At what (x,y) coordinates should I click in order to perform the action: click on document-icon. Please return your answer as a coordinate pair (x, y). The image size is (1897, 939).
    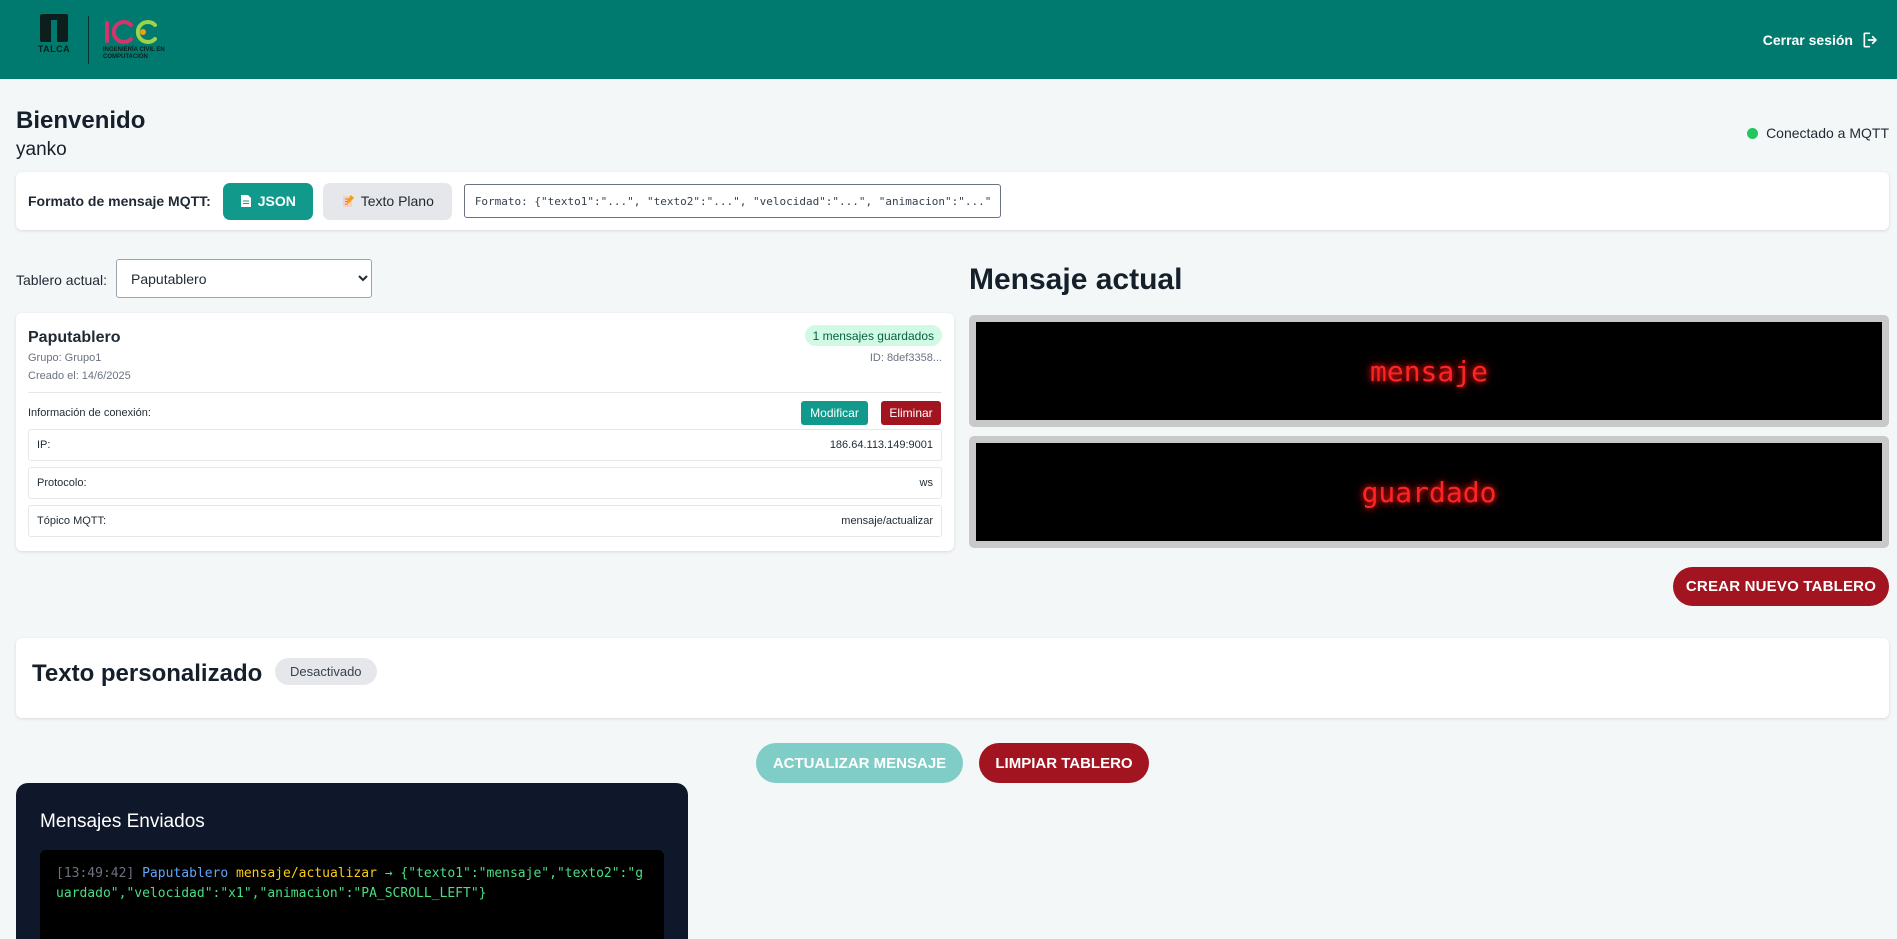
    Looking at the image, I should click on (245, 201).